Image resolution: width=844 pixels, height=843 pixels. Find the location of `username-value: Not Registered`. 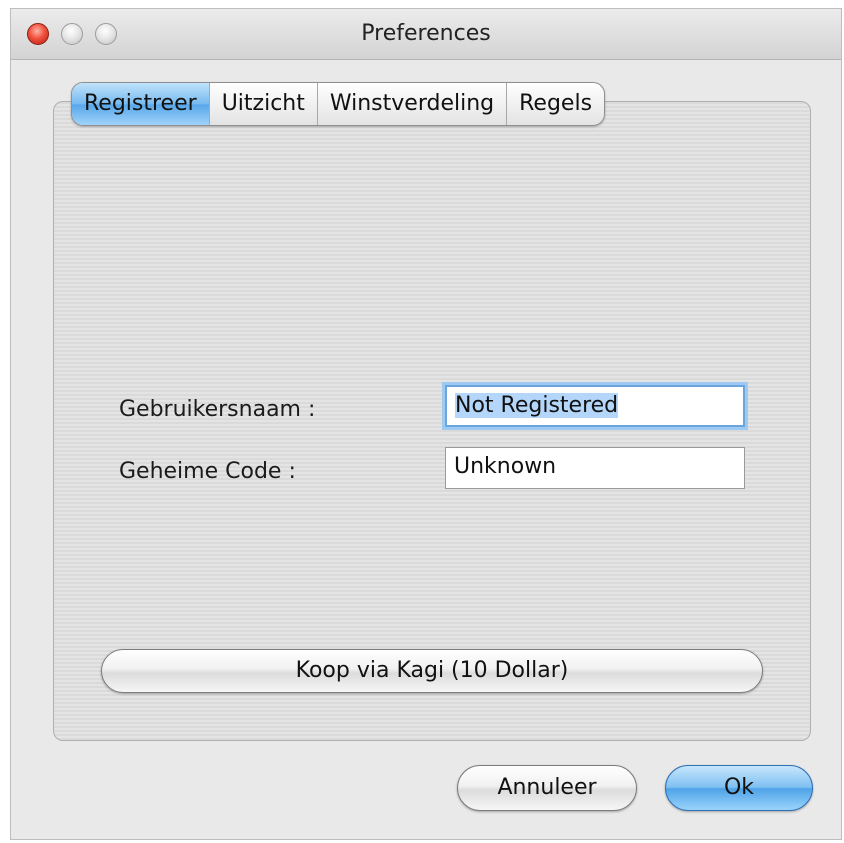

username-value: Not Registered is located at coordinates (537, 405).